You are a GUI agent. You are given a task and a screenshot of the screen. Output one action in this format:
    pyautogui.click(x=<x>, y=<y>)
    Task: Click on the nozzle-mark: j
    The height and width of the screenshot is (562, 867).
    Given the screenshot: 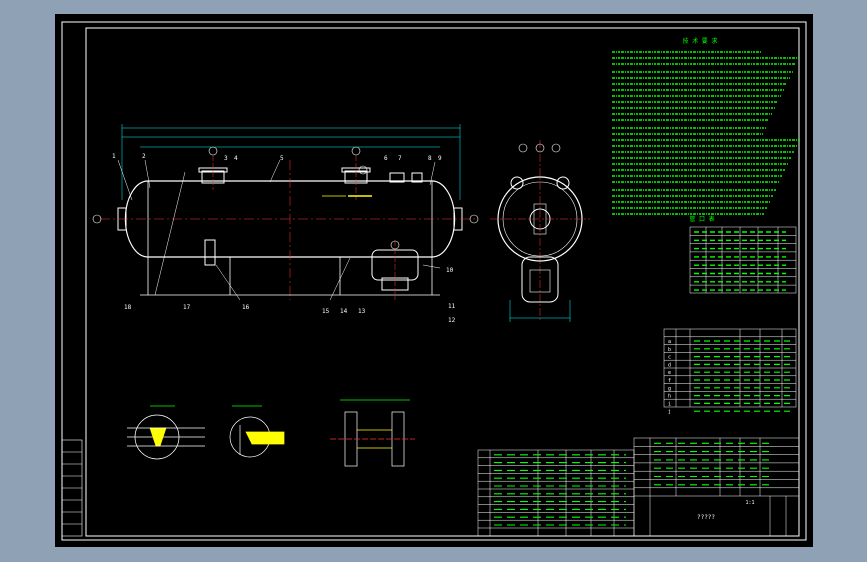 What is the action you would take?
    pyautogui.click(x=669, y=412)
    